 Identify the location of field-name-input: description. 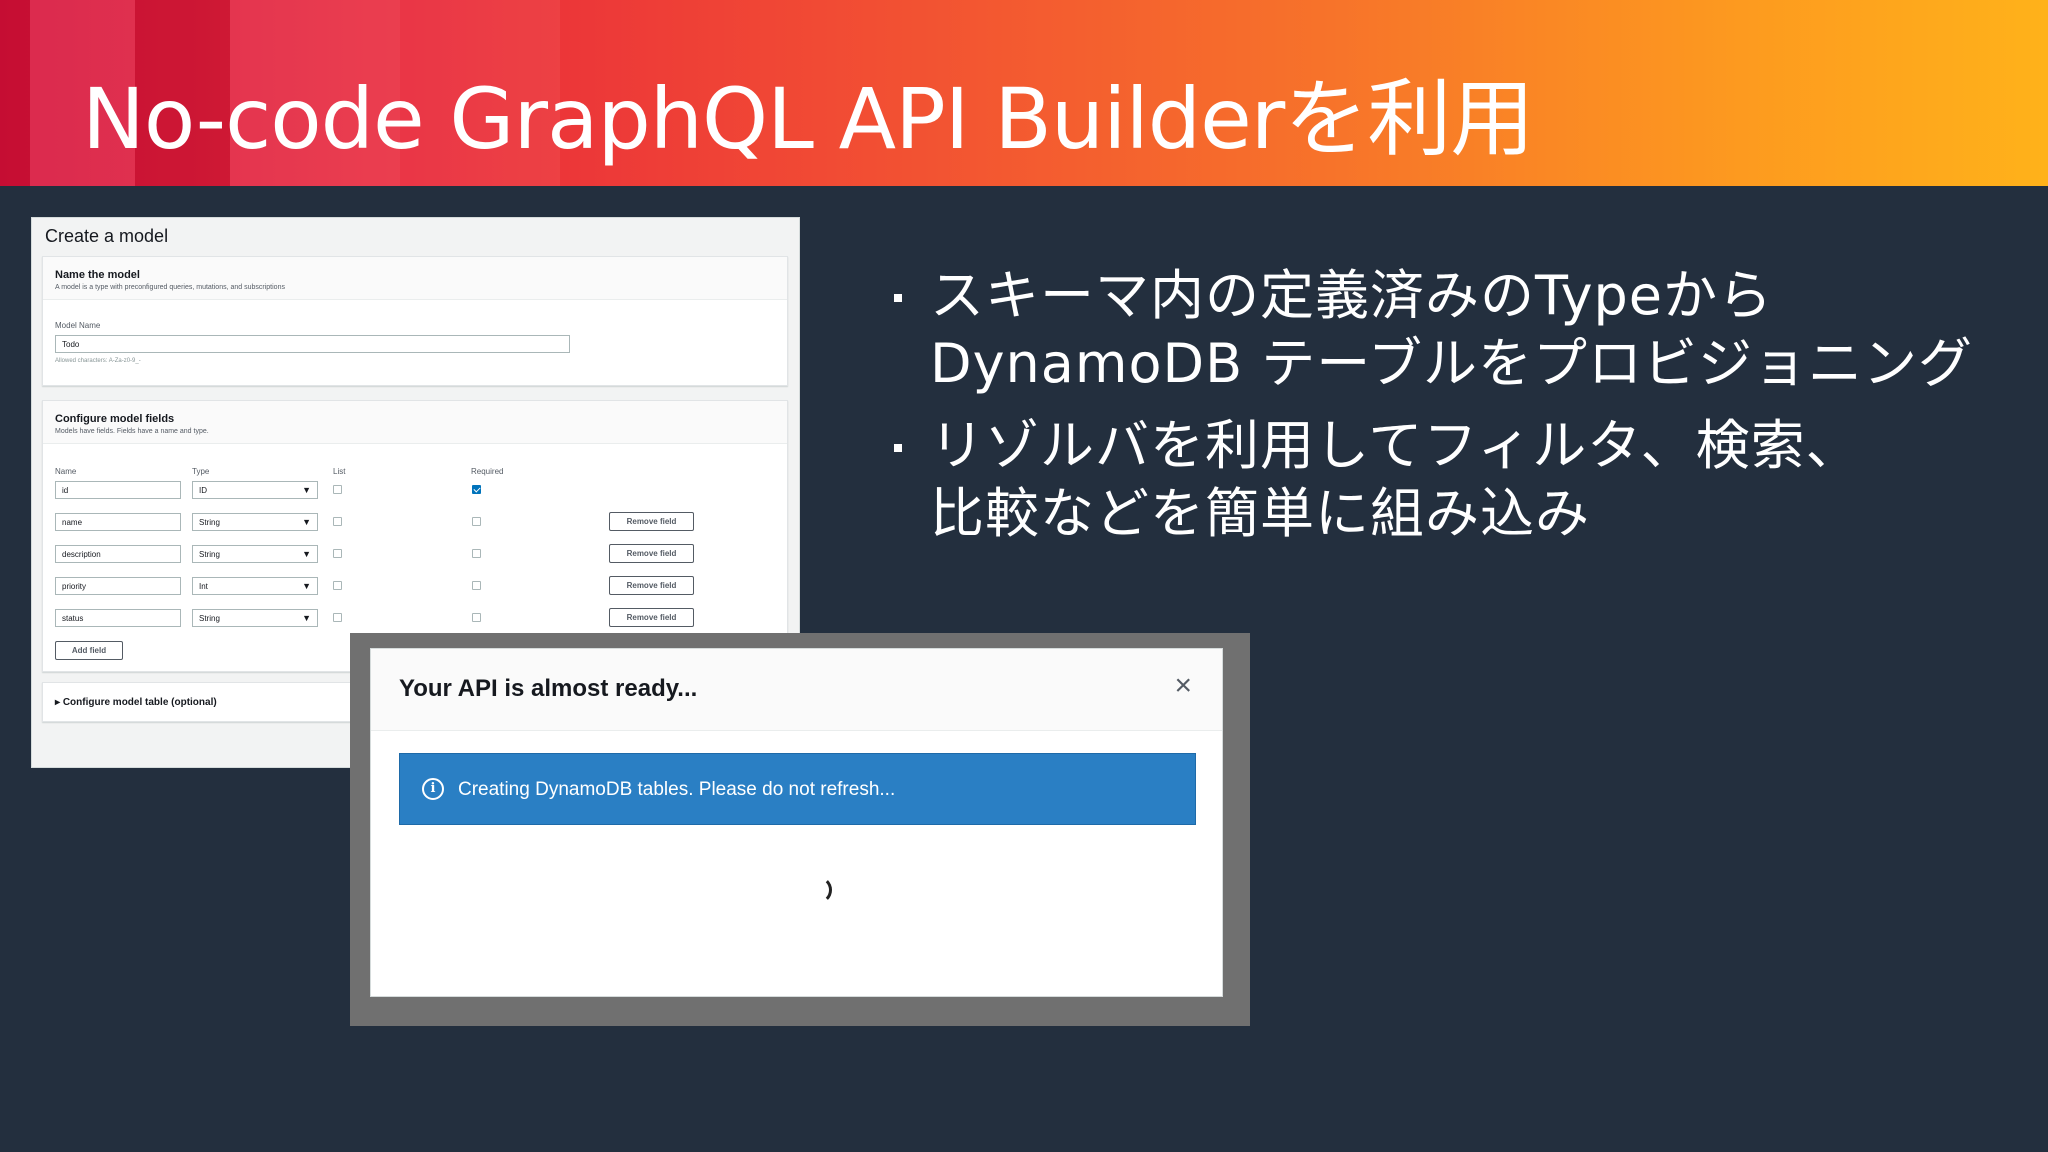
(118, 554).